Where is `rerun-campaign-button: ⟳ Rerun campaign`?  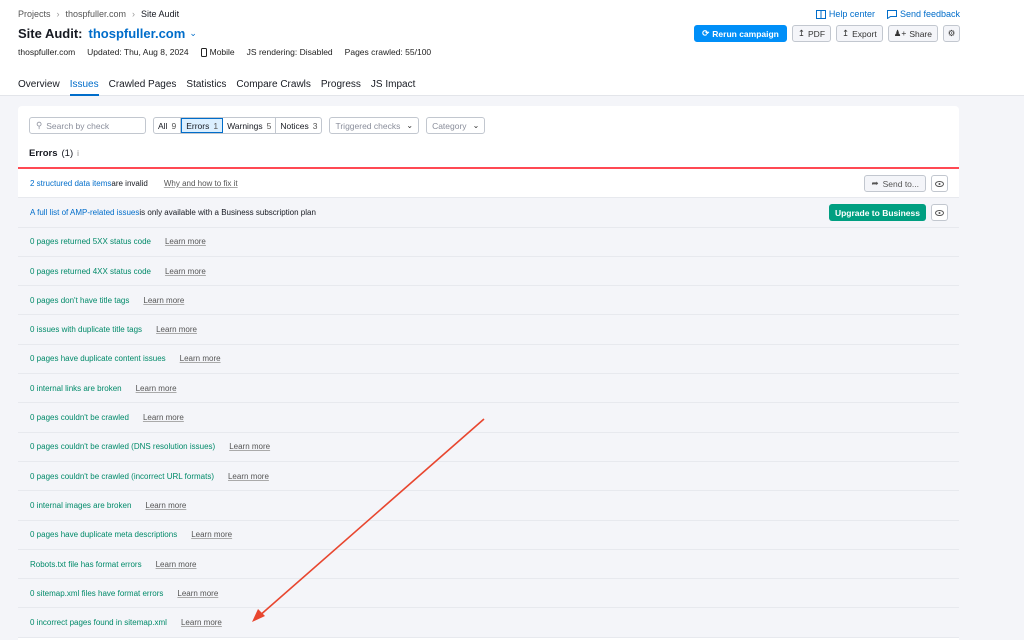
rerun-campaign-button: ⟳ Rerun campaign is located at coordinates (740, 33).